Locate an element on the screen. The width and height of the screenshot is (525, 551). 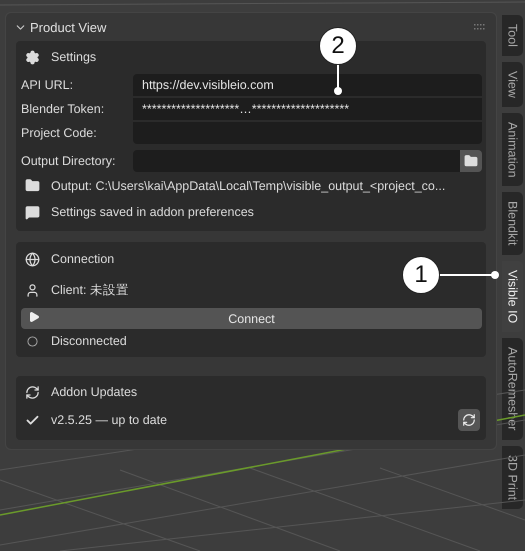
info-message: Settings saved in addon preferences is located at coordinates (152, 212).